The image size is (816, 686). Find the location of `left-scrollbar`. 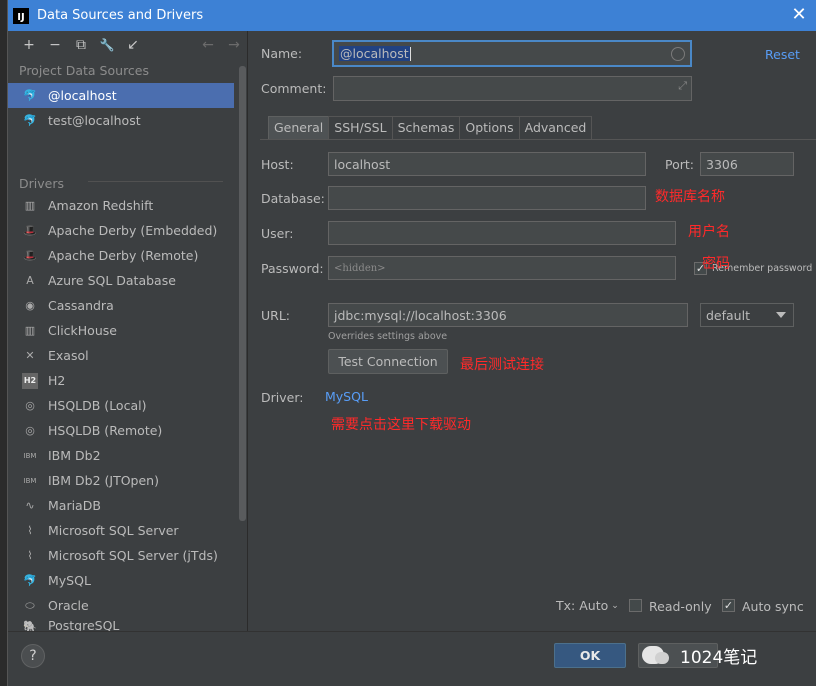

left-scrollbar is located at coordinates (242, 293).